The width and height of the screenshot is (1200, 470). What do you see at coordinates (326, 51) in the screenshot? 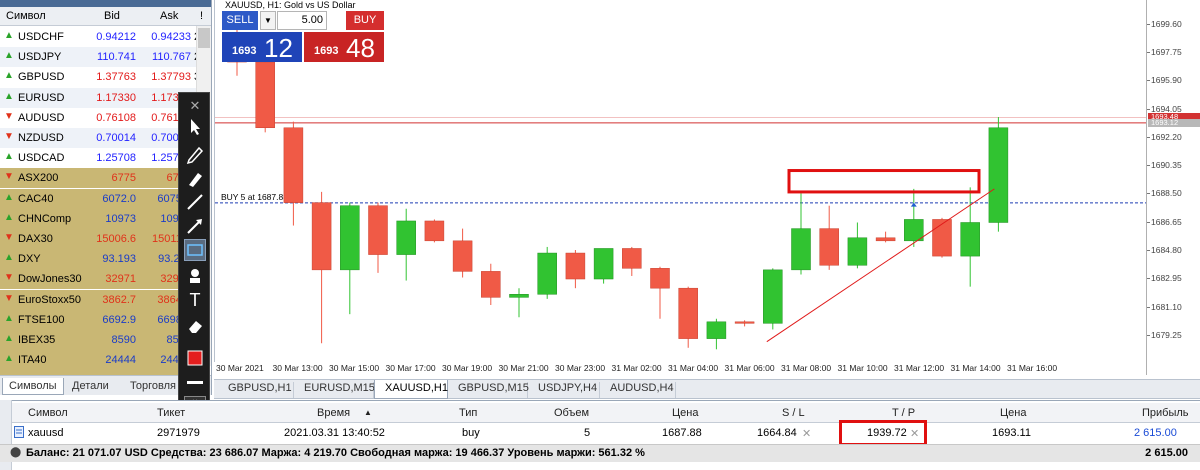
I see `buy-price-prefix: 1693` at bounding box center [326, 51].